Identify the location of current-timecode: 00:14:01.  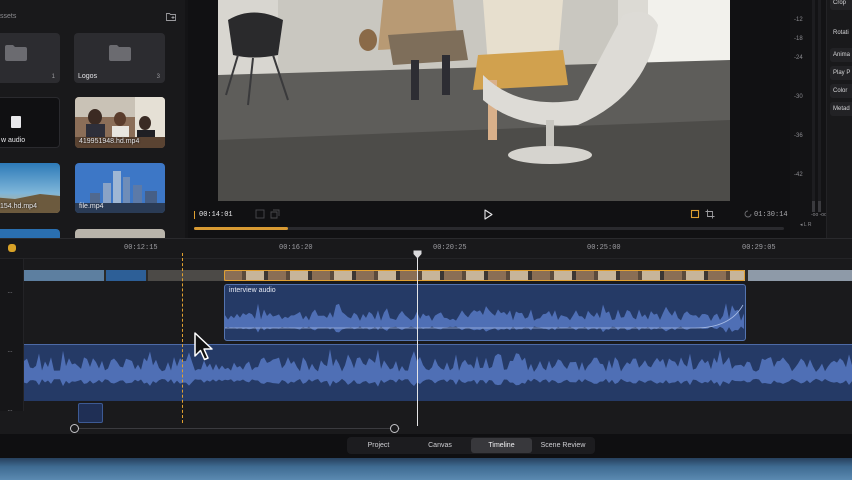
(213, 215).